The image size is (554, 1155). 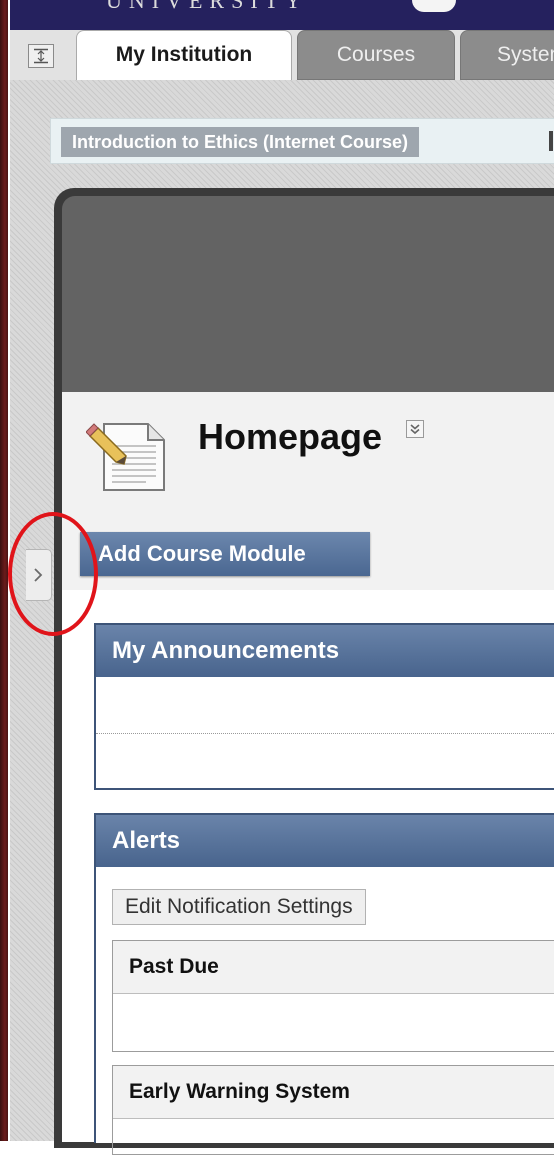 I want to click on section-title: Past Due, so click(x=333, y=967).